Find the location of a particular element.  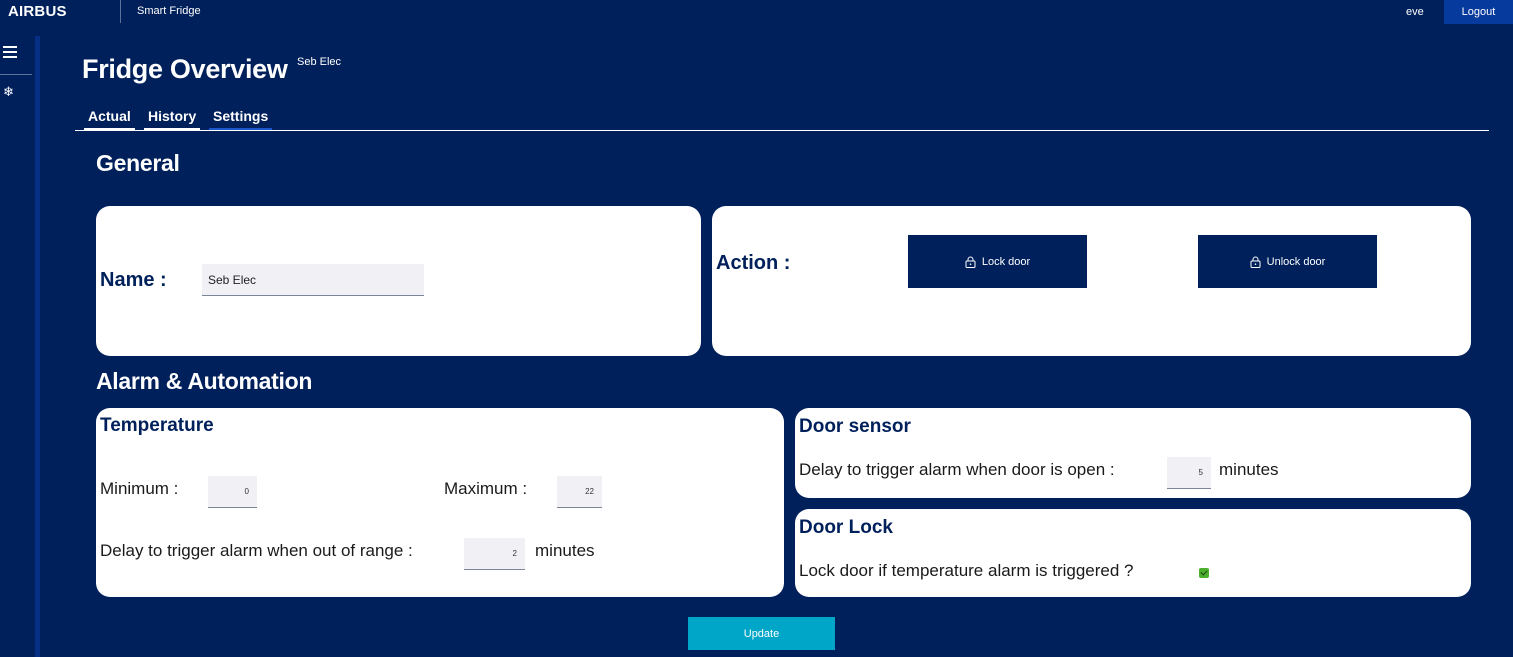

temperature-delay-unit: minutes is located at coordinates (565, 550).